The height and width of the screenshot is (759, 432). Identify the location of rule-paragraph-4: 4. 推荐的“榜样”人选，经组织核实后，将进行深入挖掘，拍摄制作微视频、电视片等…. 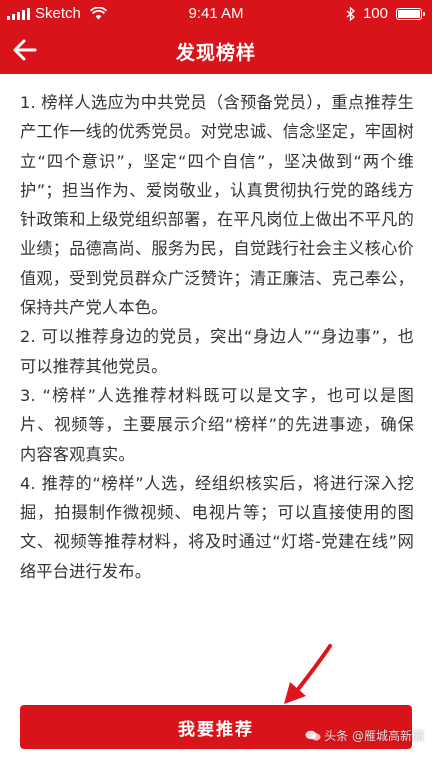
(217, 527).